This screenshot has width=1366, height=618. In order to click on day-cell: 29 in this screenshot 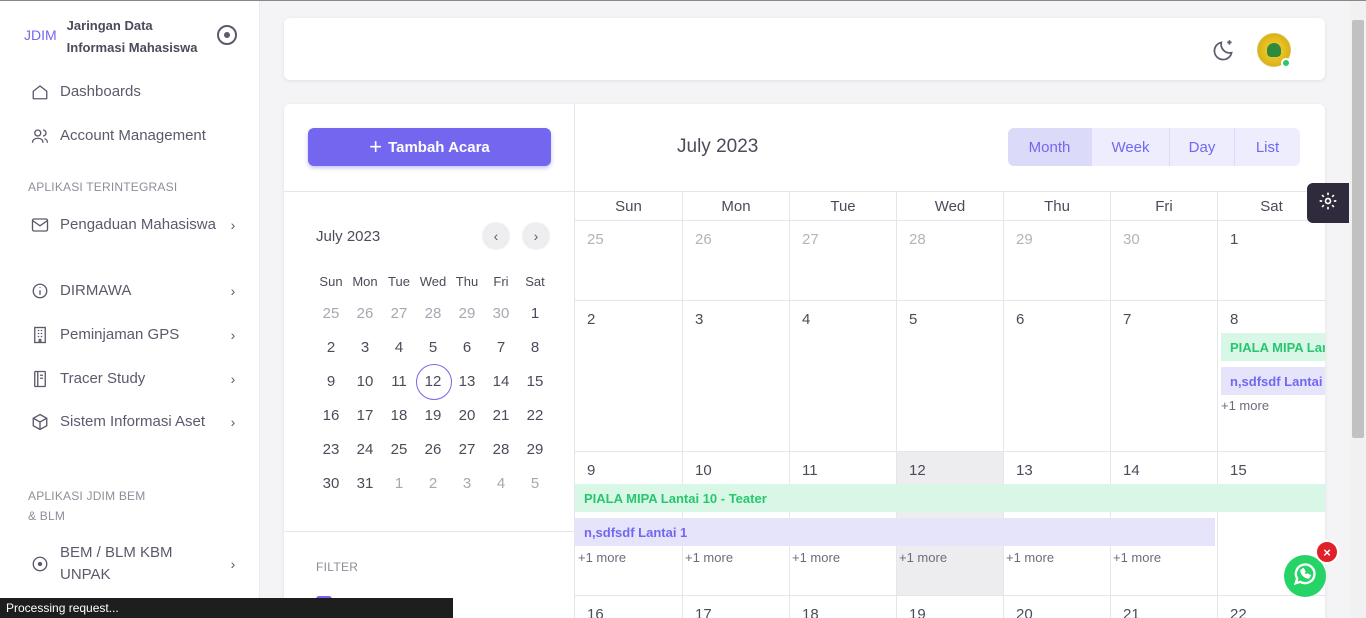, I will do `click(1057, 260)`.